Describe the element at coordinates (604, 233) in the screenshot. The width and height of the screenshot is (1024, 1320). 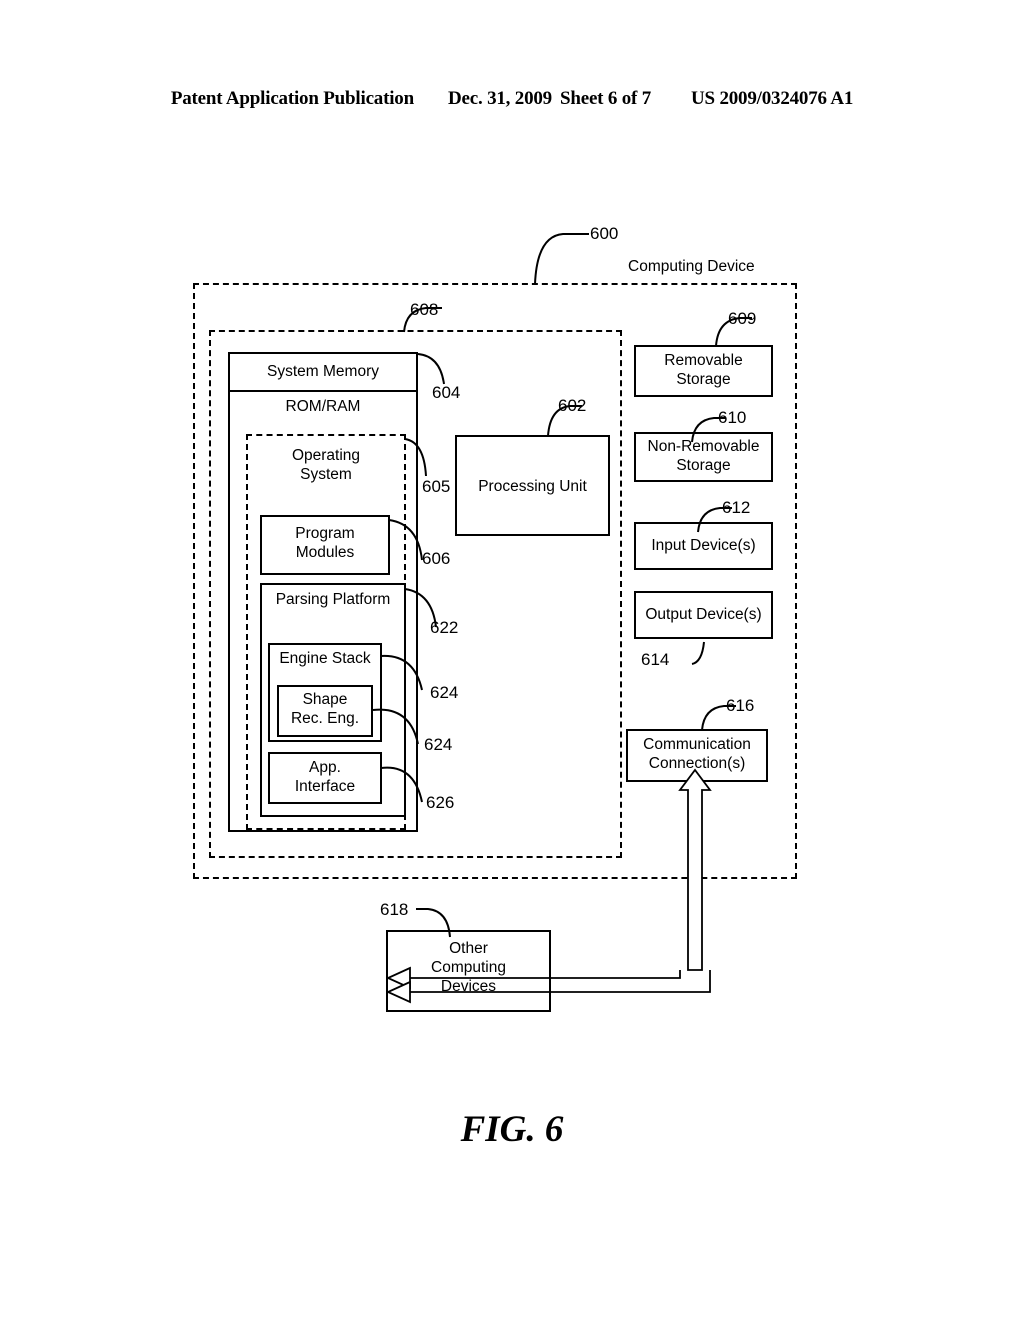
I see `ref-600: 600` at that location.